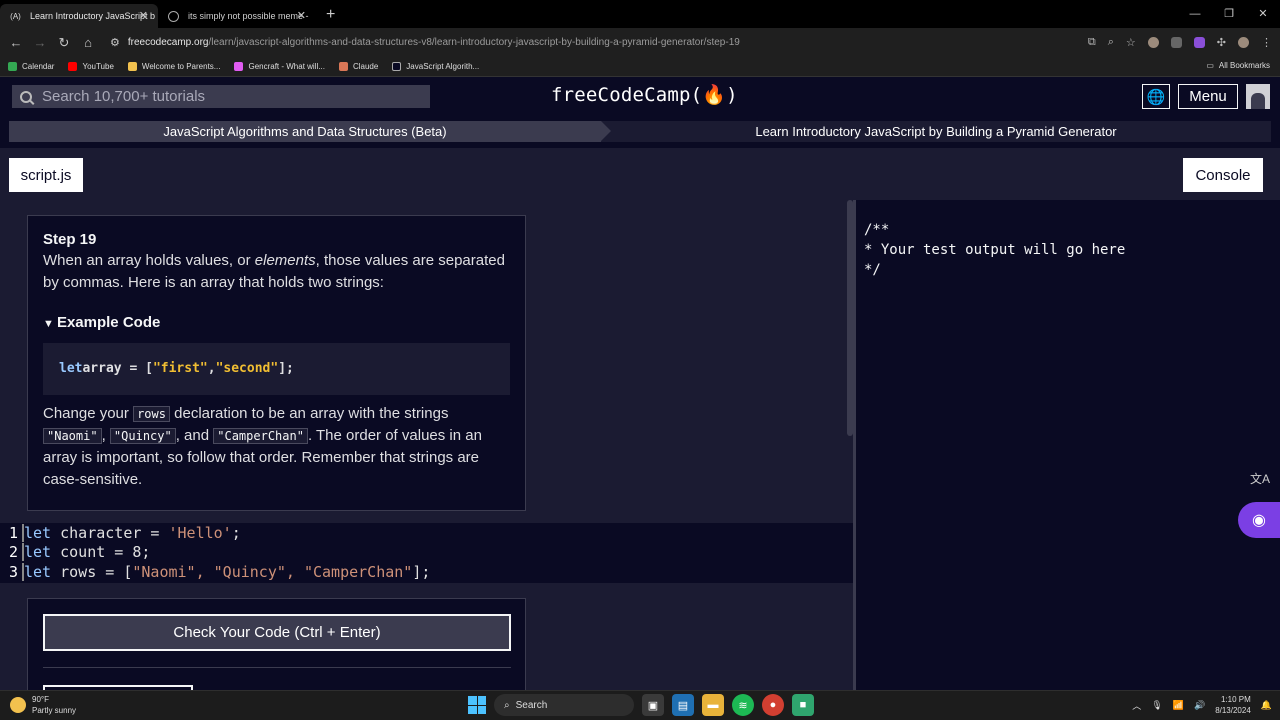  I want to click on file-explorer-icon: ▬, so click(713, 705).